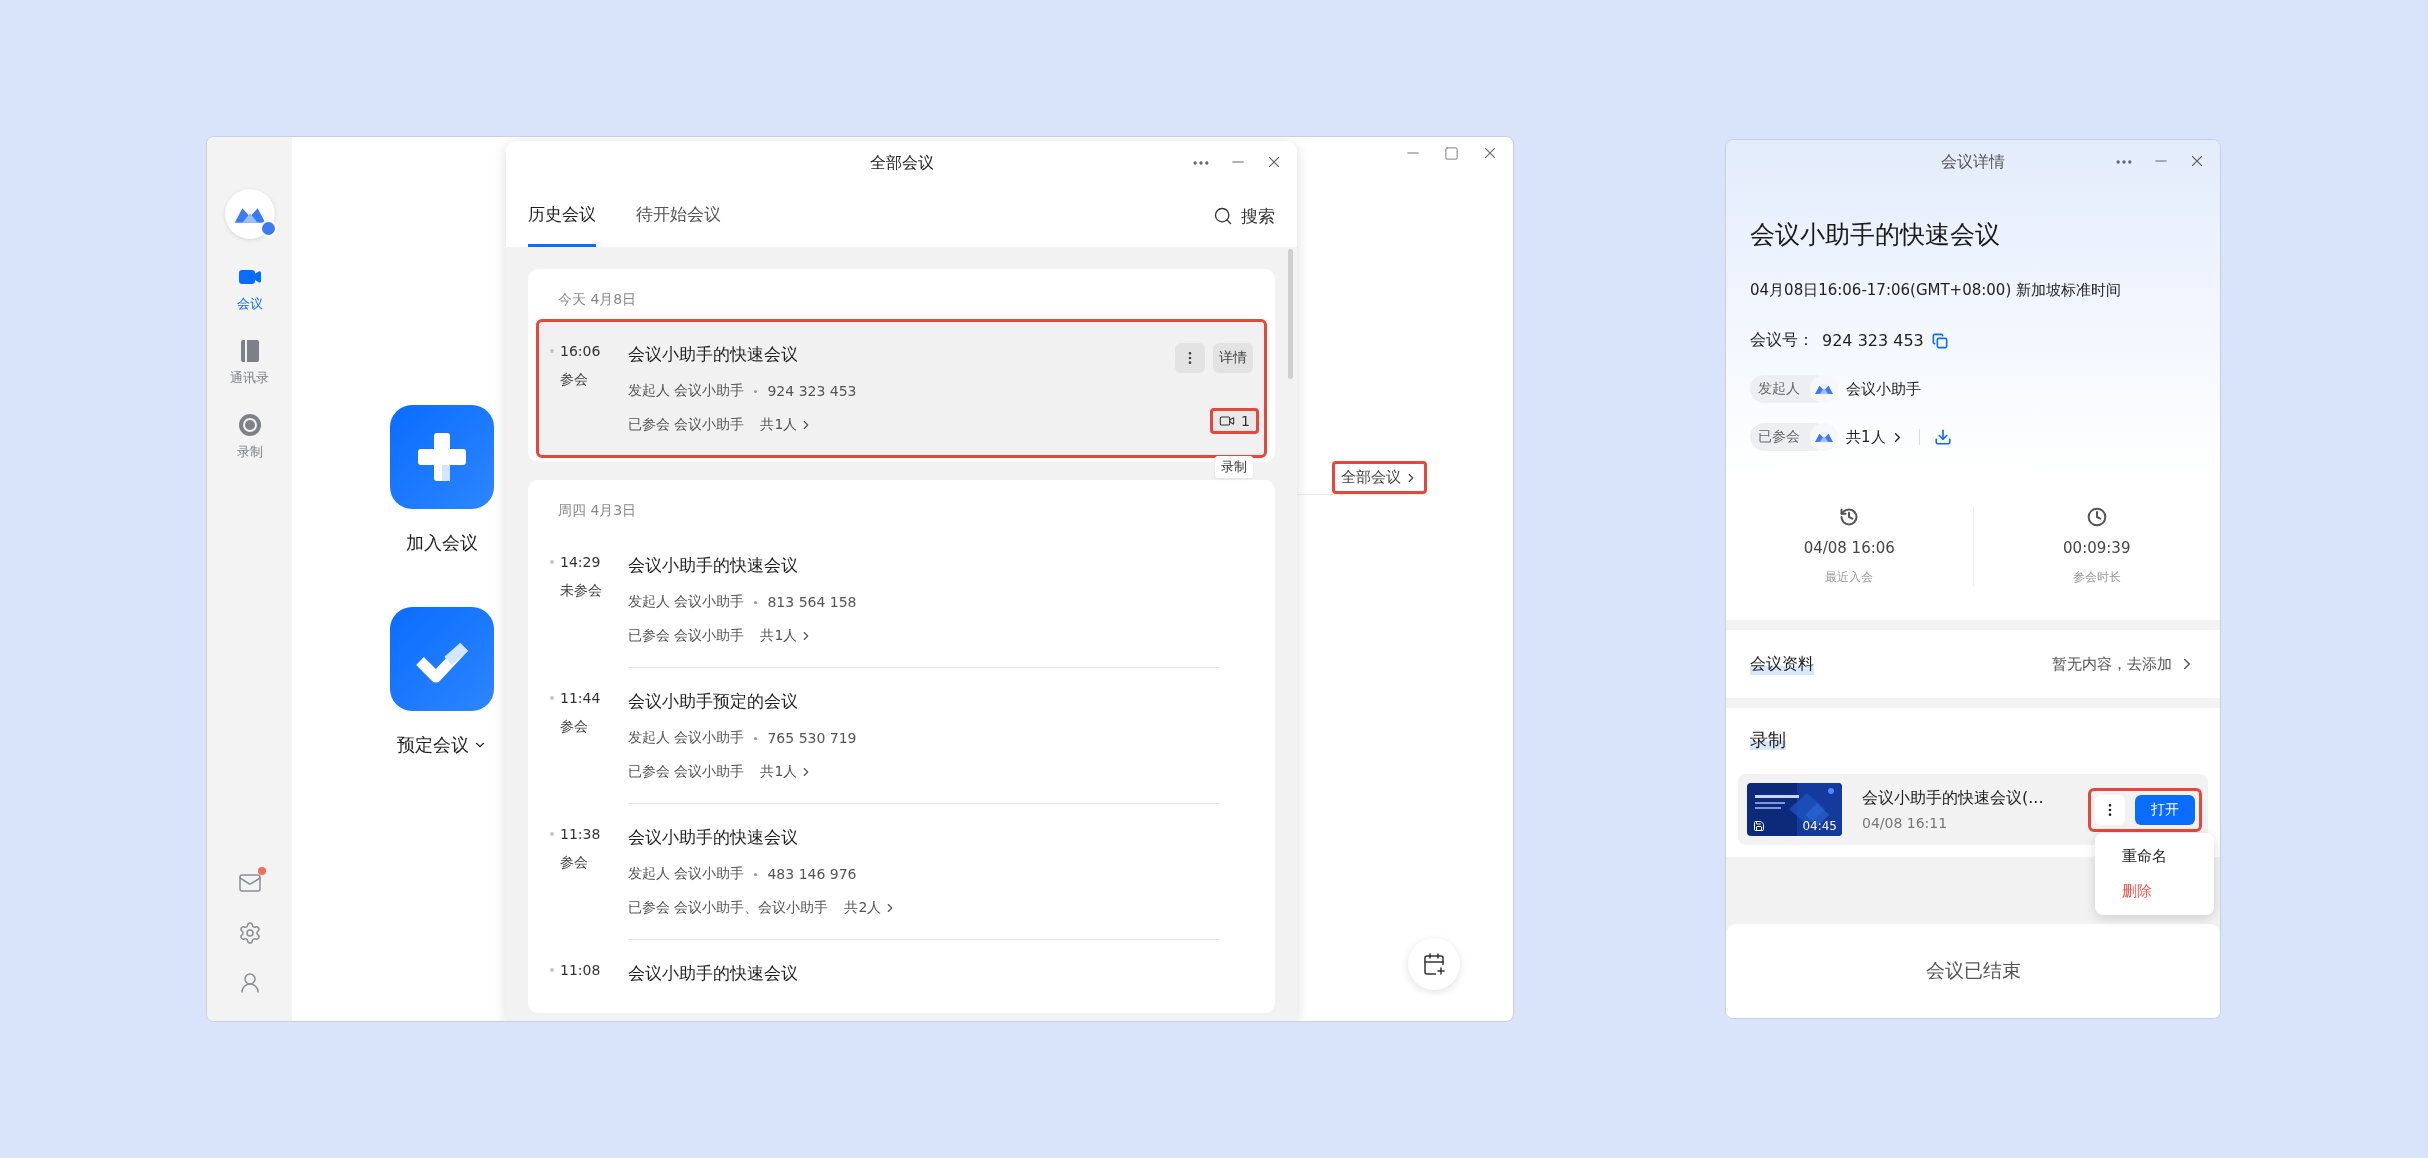 The width and height of the screenshot is (2428, 1158). I want to click on meeting-number: 765 530 719, so click(812, 738).